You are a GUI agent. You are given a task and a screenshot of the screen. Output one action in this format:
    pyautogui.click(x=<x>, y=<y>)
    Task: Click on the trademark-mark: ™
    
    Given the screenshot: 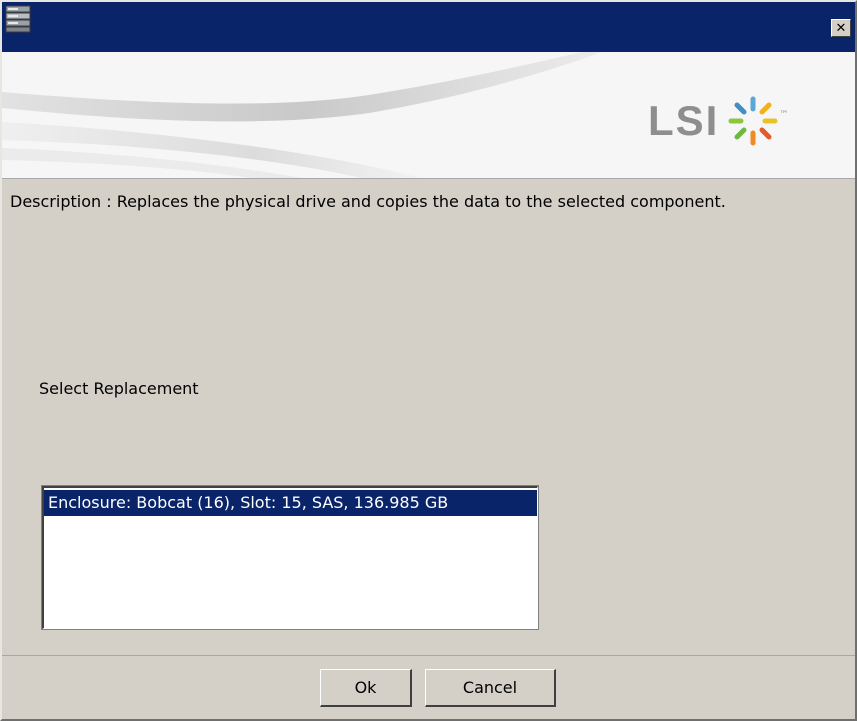 What is the action you would take?
    pyautogui.click(x=784, y=115)
    